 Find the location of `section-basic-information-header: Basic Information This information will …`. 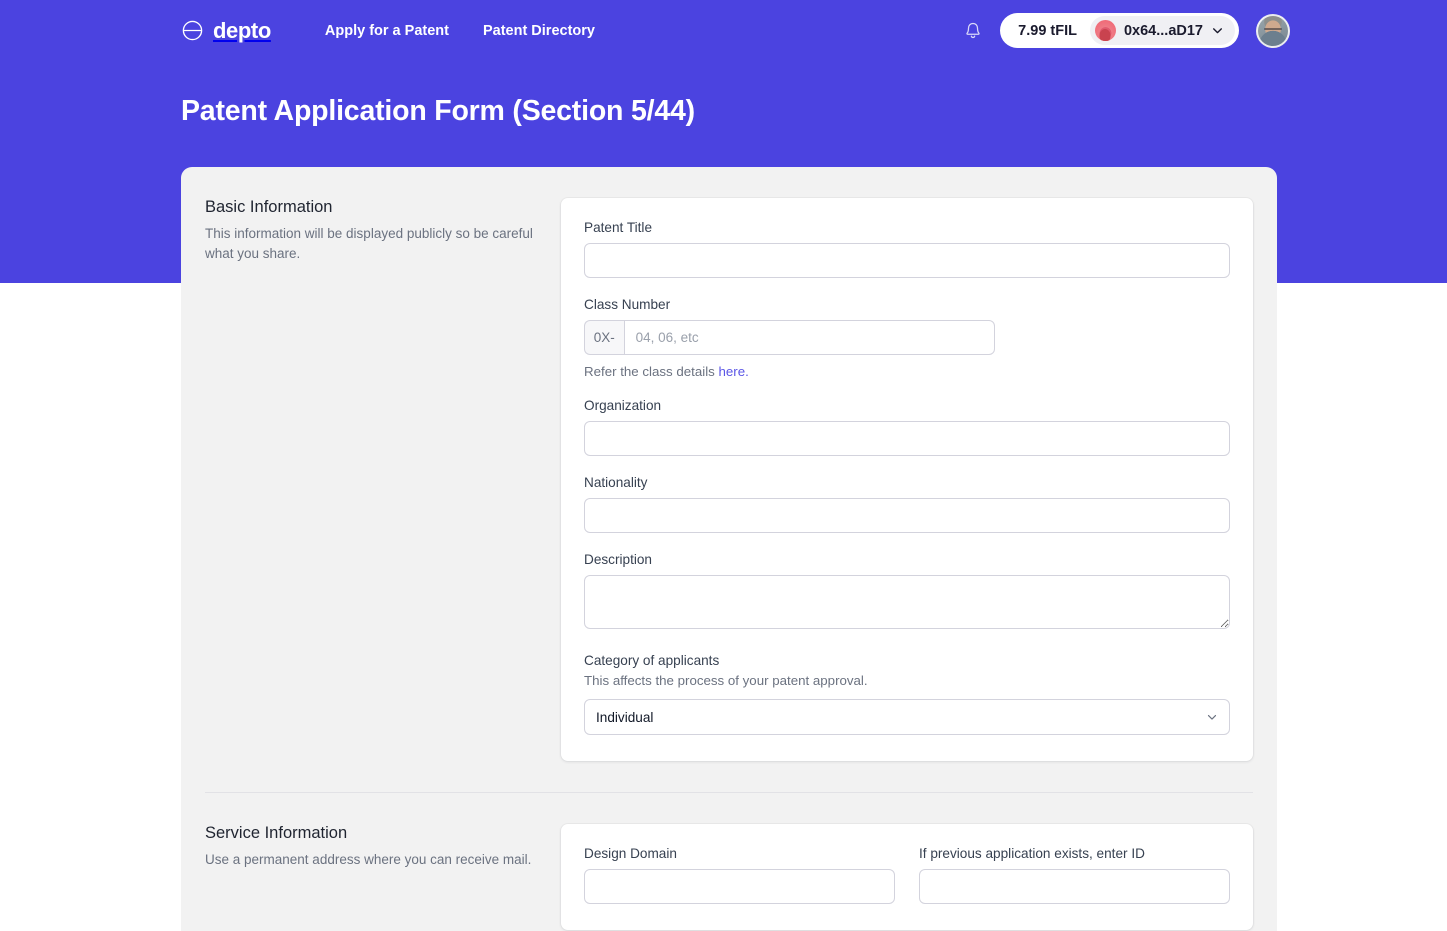

section-basic-information-header: Basic Information This information will … is located at coordinates (383, 479).